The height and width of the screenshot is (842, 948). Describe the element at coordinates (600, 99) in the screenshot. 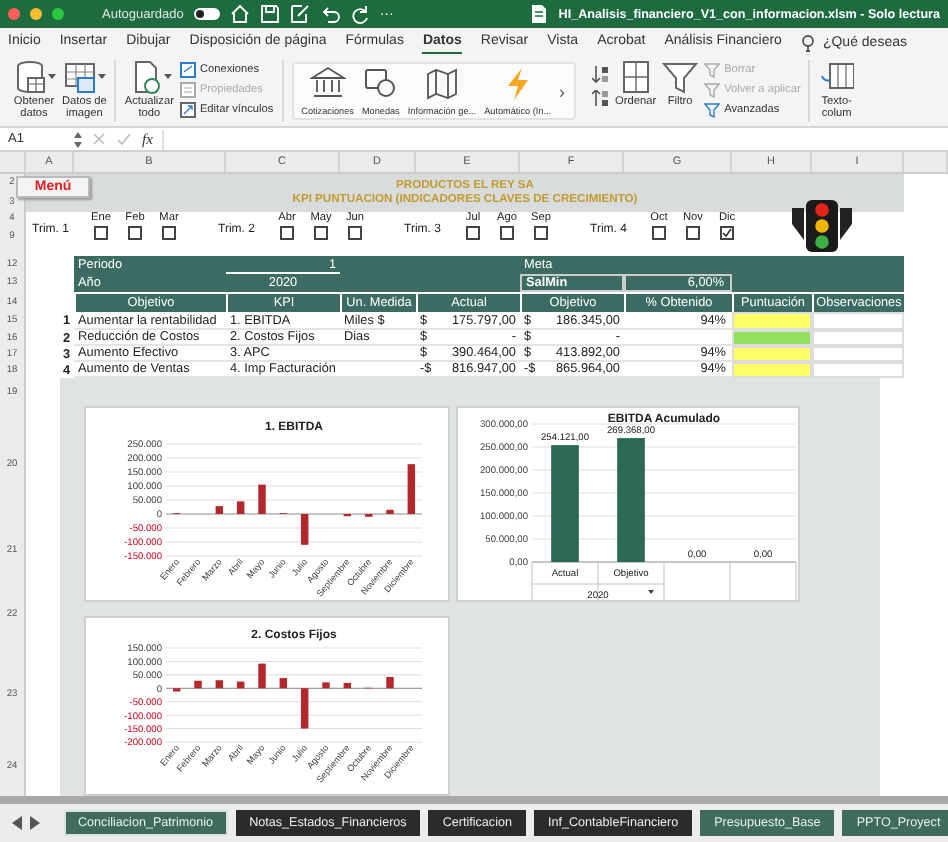

I see `sort-descending-icon` at that location.